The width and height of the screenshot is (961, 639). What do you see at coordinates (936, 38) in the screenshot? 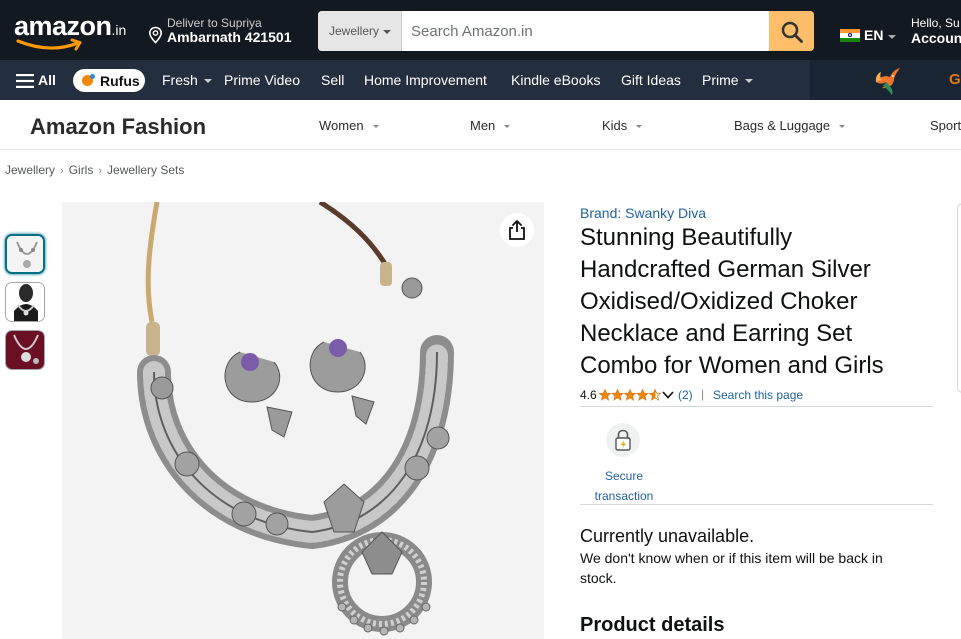
I see `account-menu: Account` at bounding box center [936, 38].